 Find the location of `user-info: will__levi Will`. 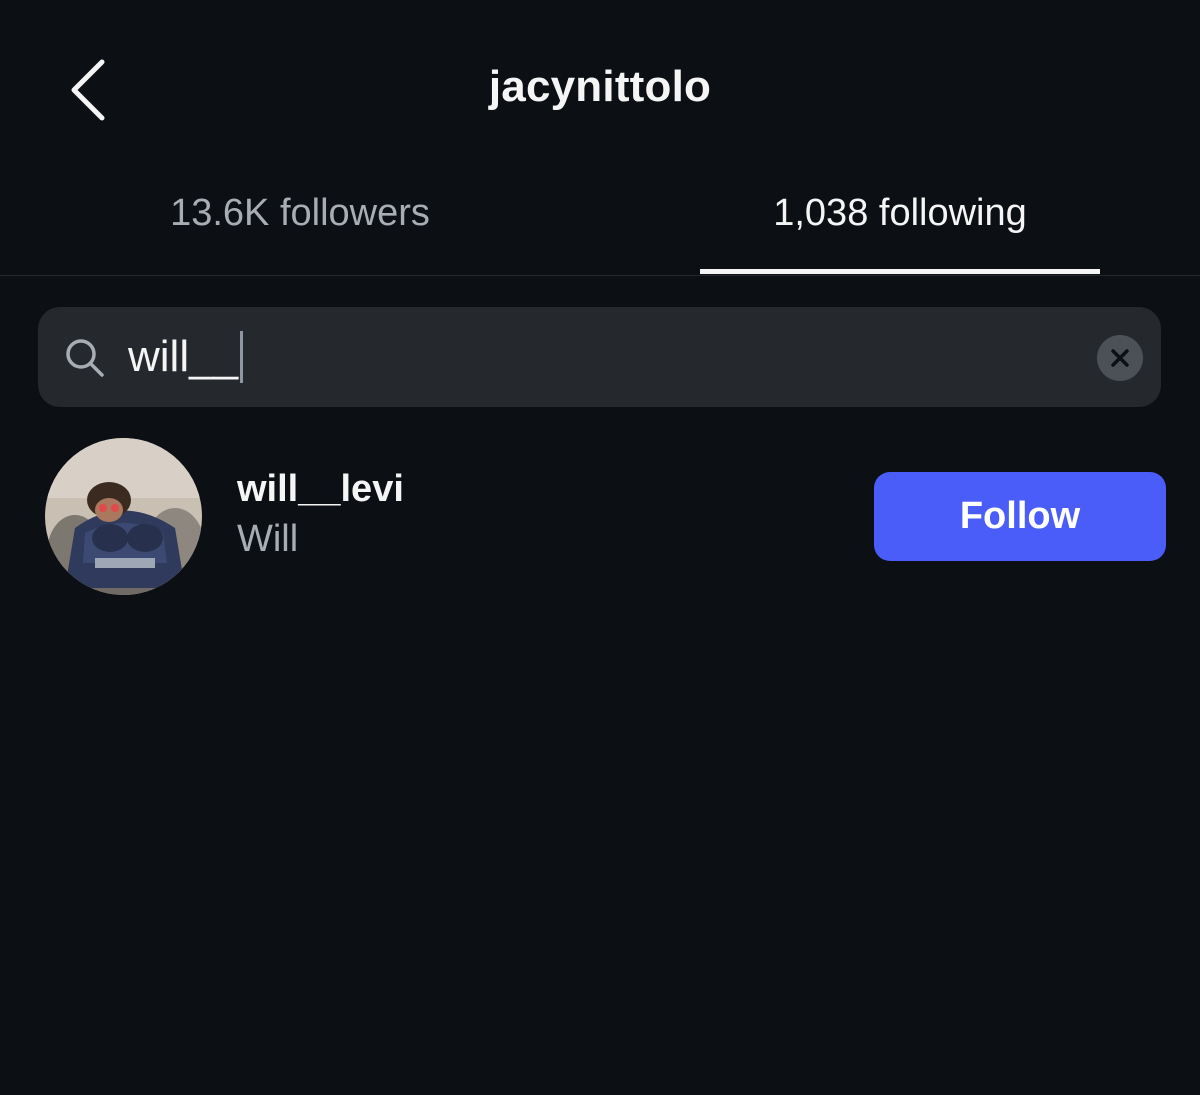

user-info: will__levi Will is located at coordinates (320, 515).